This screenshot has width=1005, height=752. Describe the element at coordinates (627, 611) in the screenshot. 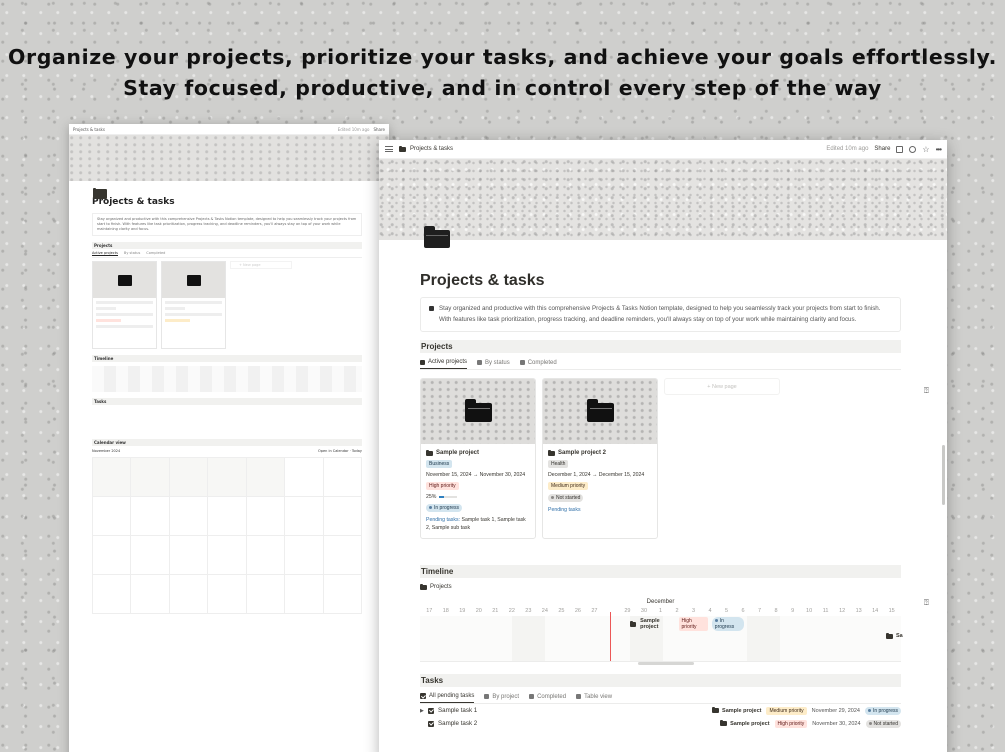

I see `timeline-day: 29` at that location.